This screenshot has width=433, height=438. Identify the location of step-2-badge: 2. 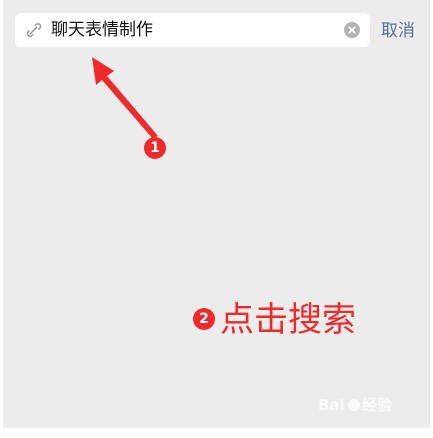
(204, 319).